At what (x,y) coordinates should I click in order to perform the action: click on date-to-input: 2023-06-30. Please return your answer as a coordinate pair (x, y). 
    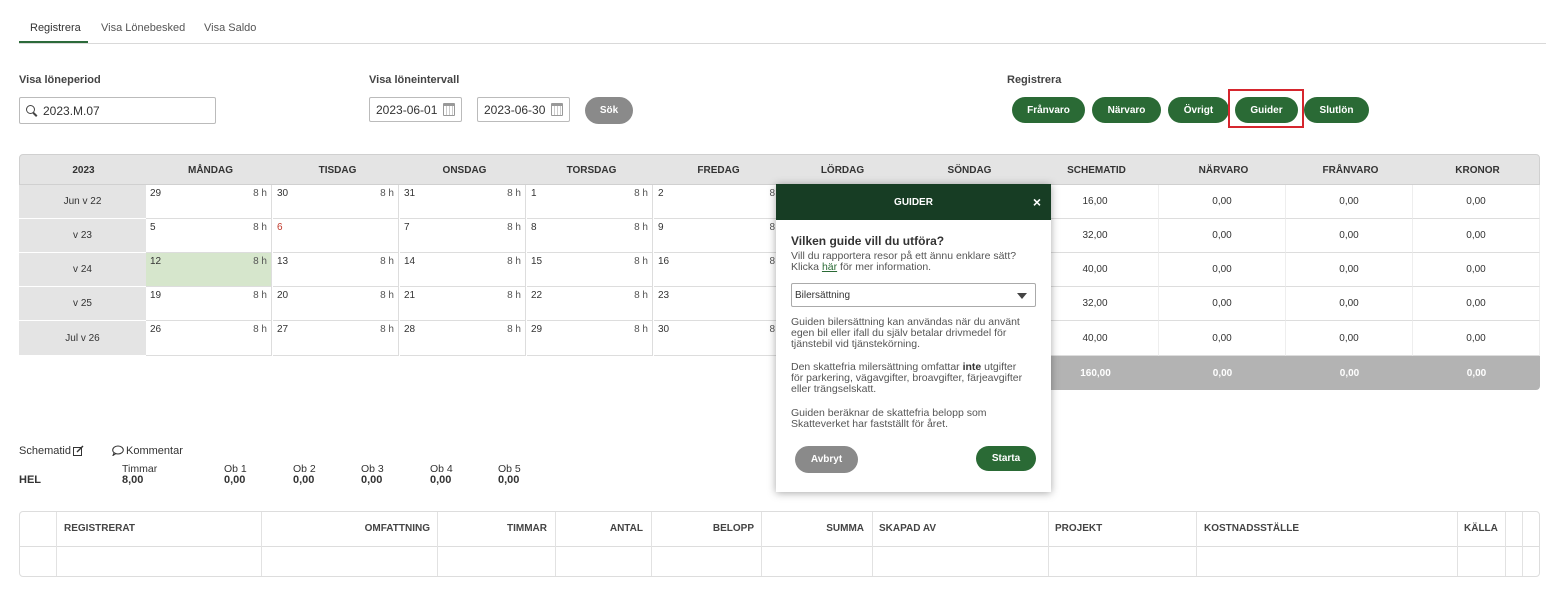
    Looking at the image, I should click on (523, 109).